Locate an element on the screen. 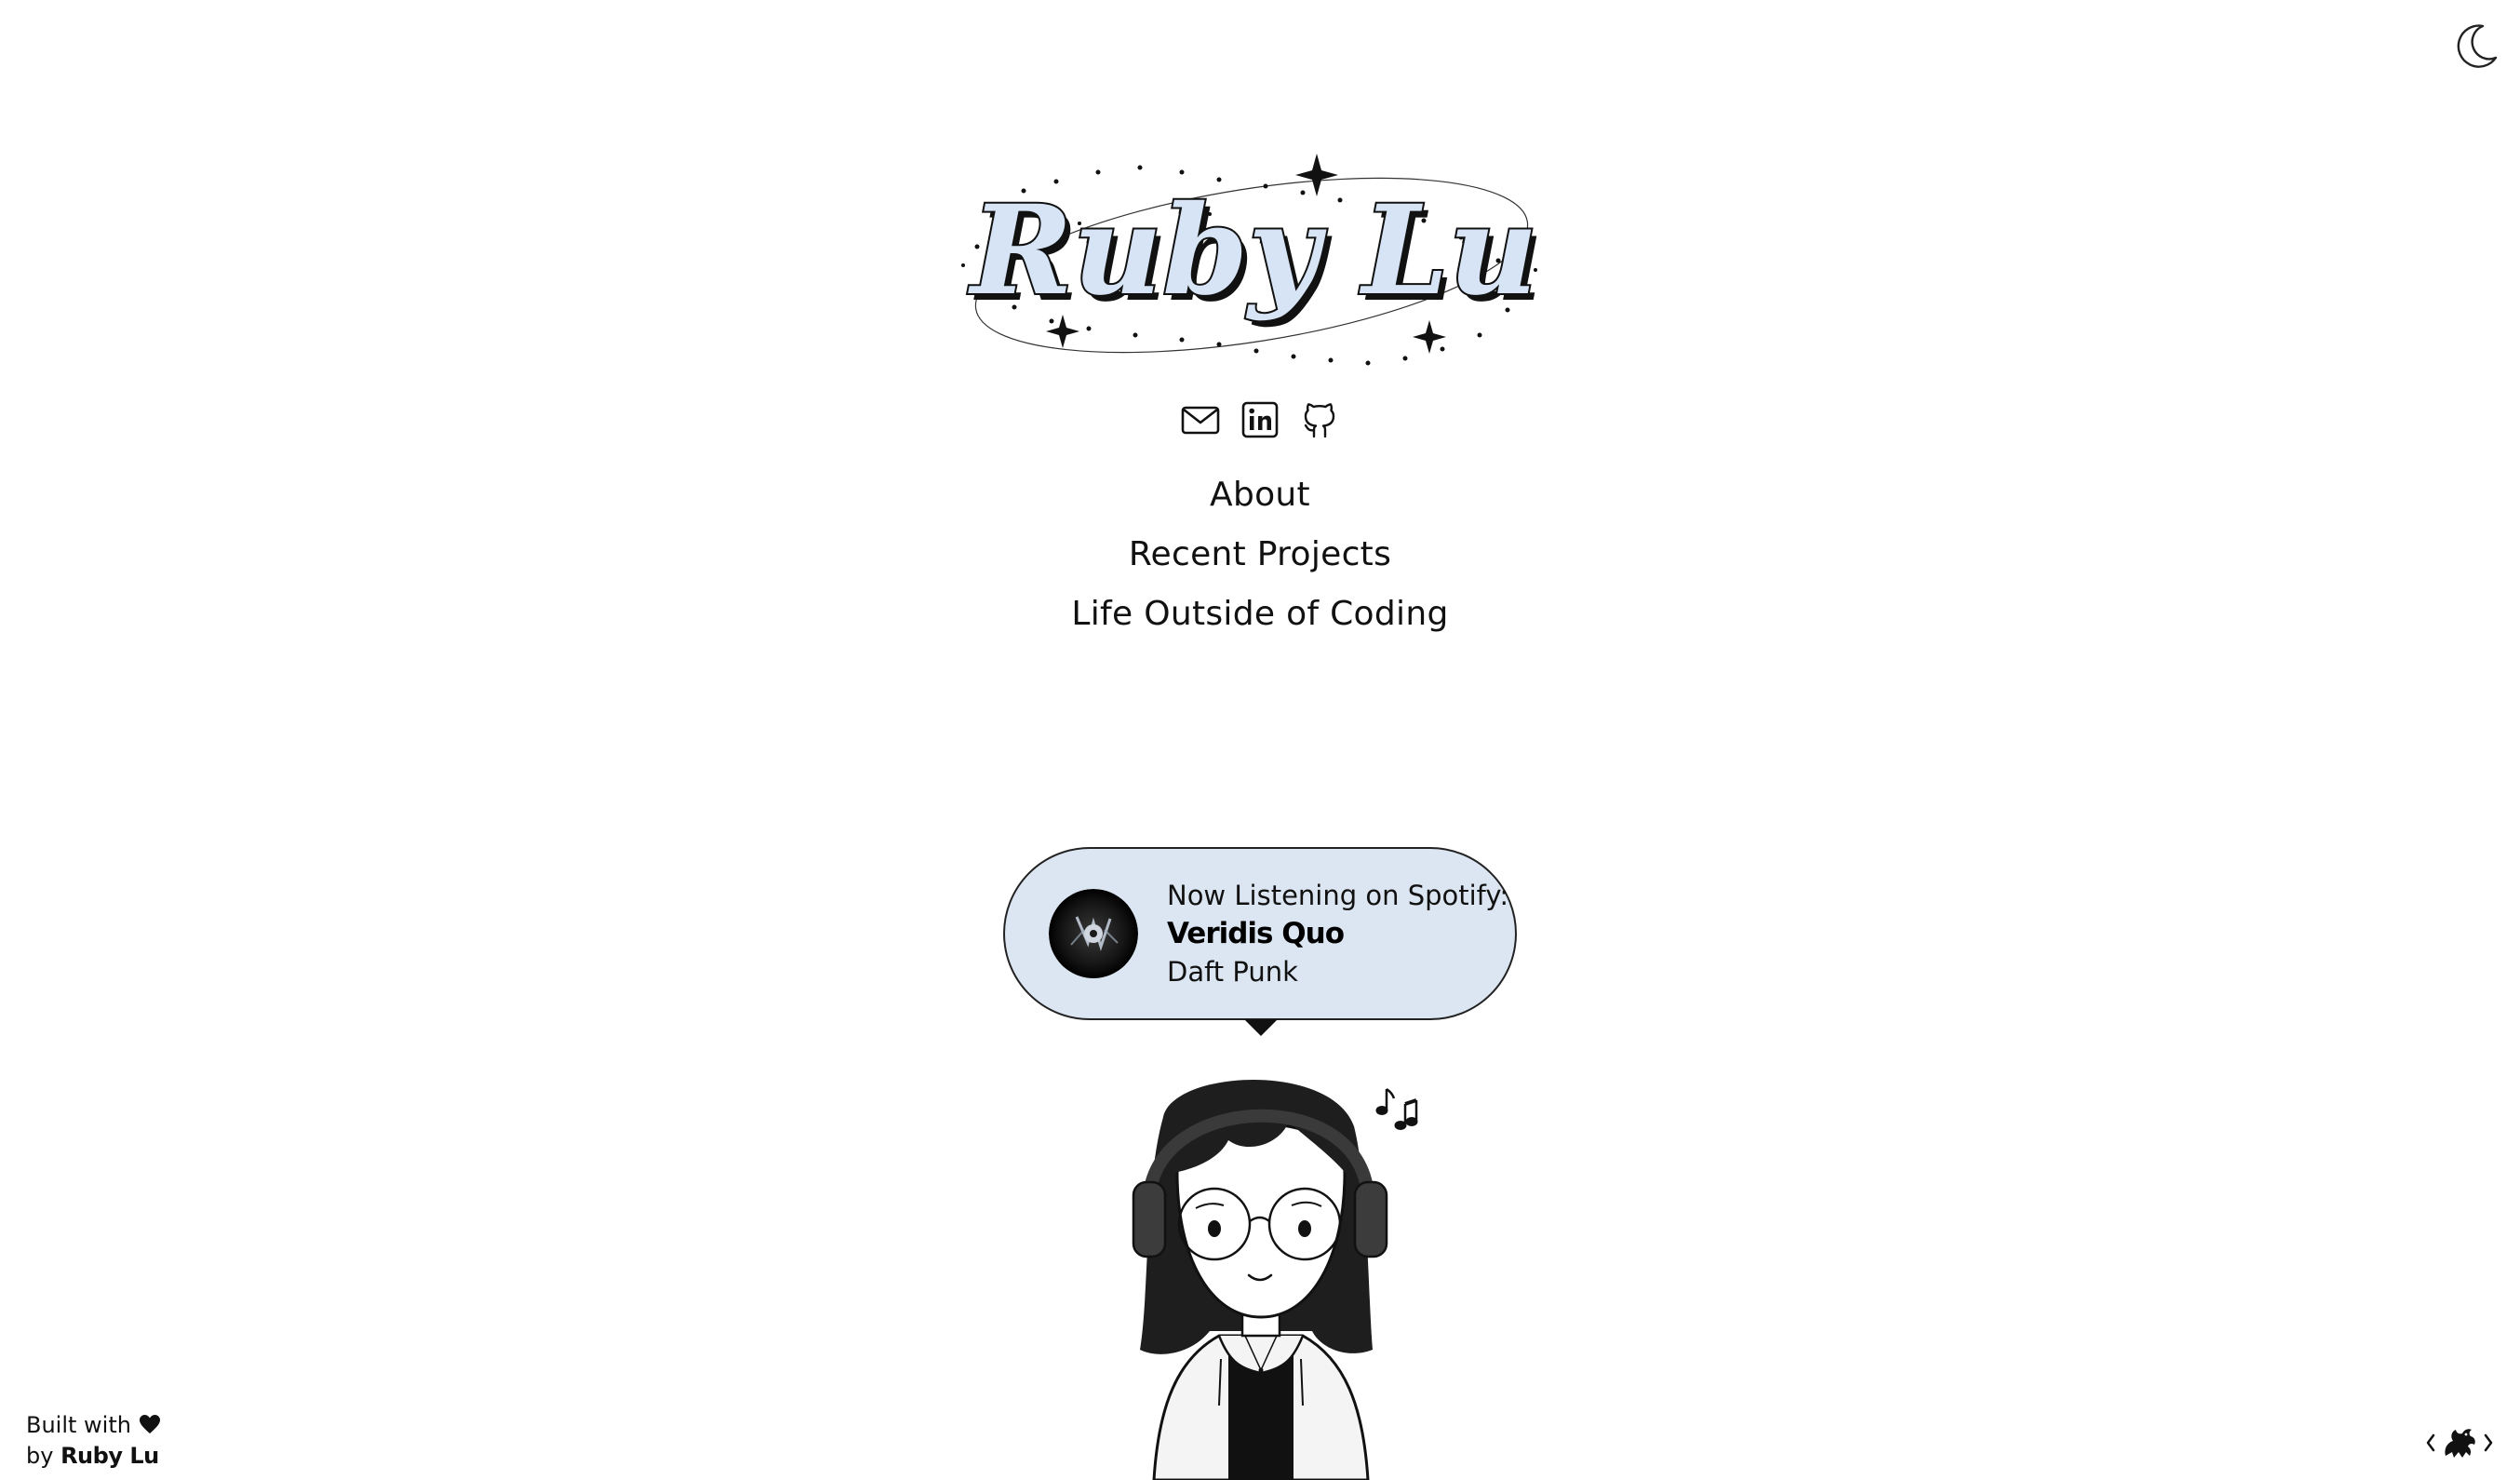 This screenshot has width=2520, height=1480. github-link is located at coordinates (1319, 419).